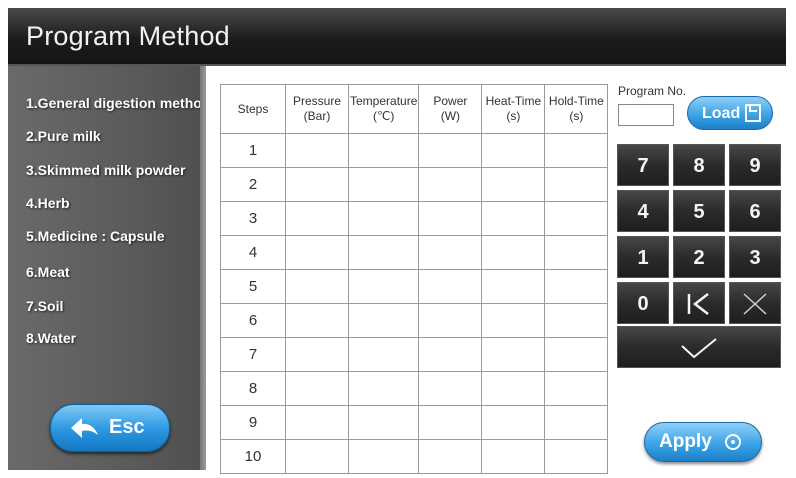 This screenshot has width=796, height=478. Describe the element at coordinates (699, 165) in the screenshot. I see `key-8: 8` at that location.